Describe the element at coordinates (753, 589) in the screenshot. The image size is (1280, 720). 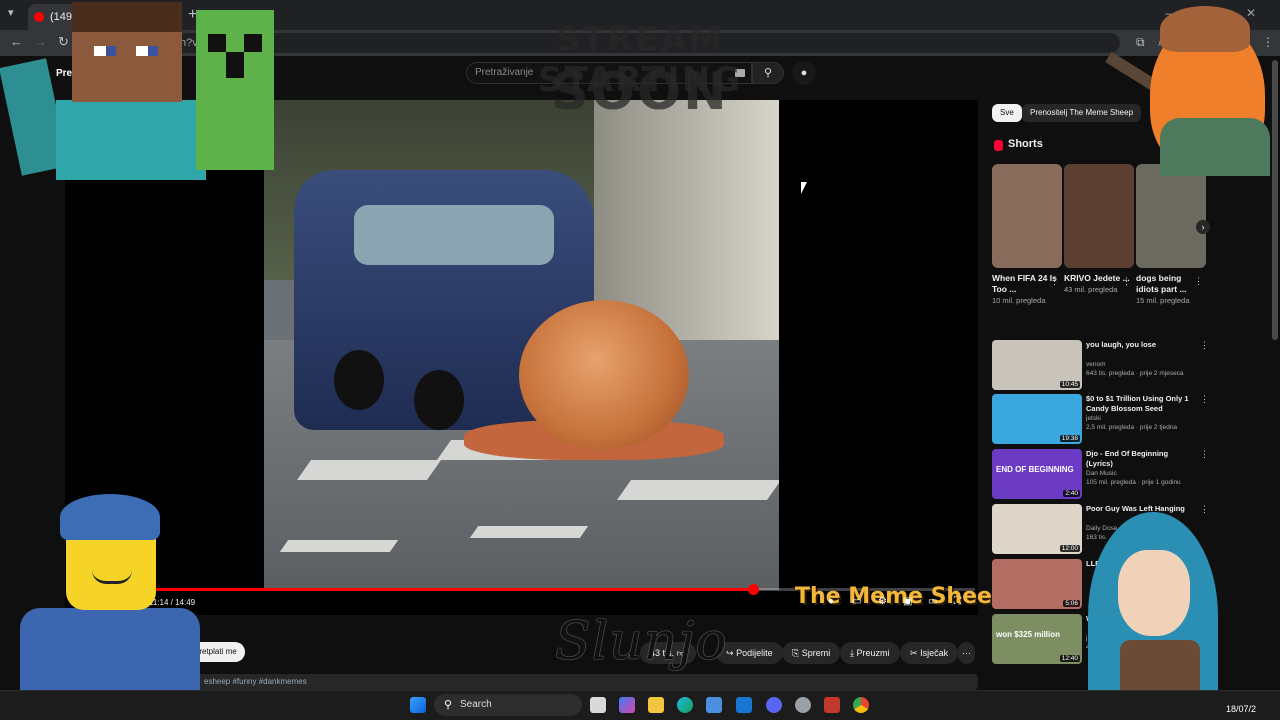
I see `progress-scrubber` at that location.